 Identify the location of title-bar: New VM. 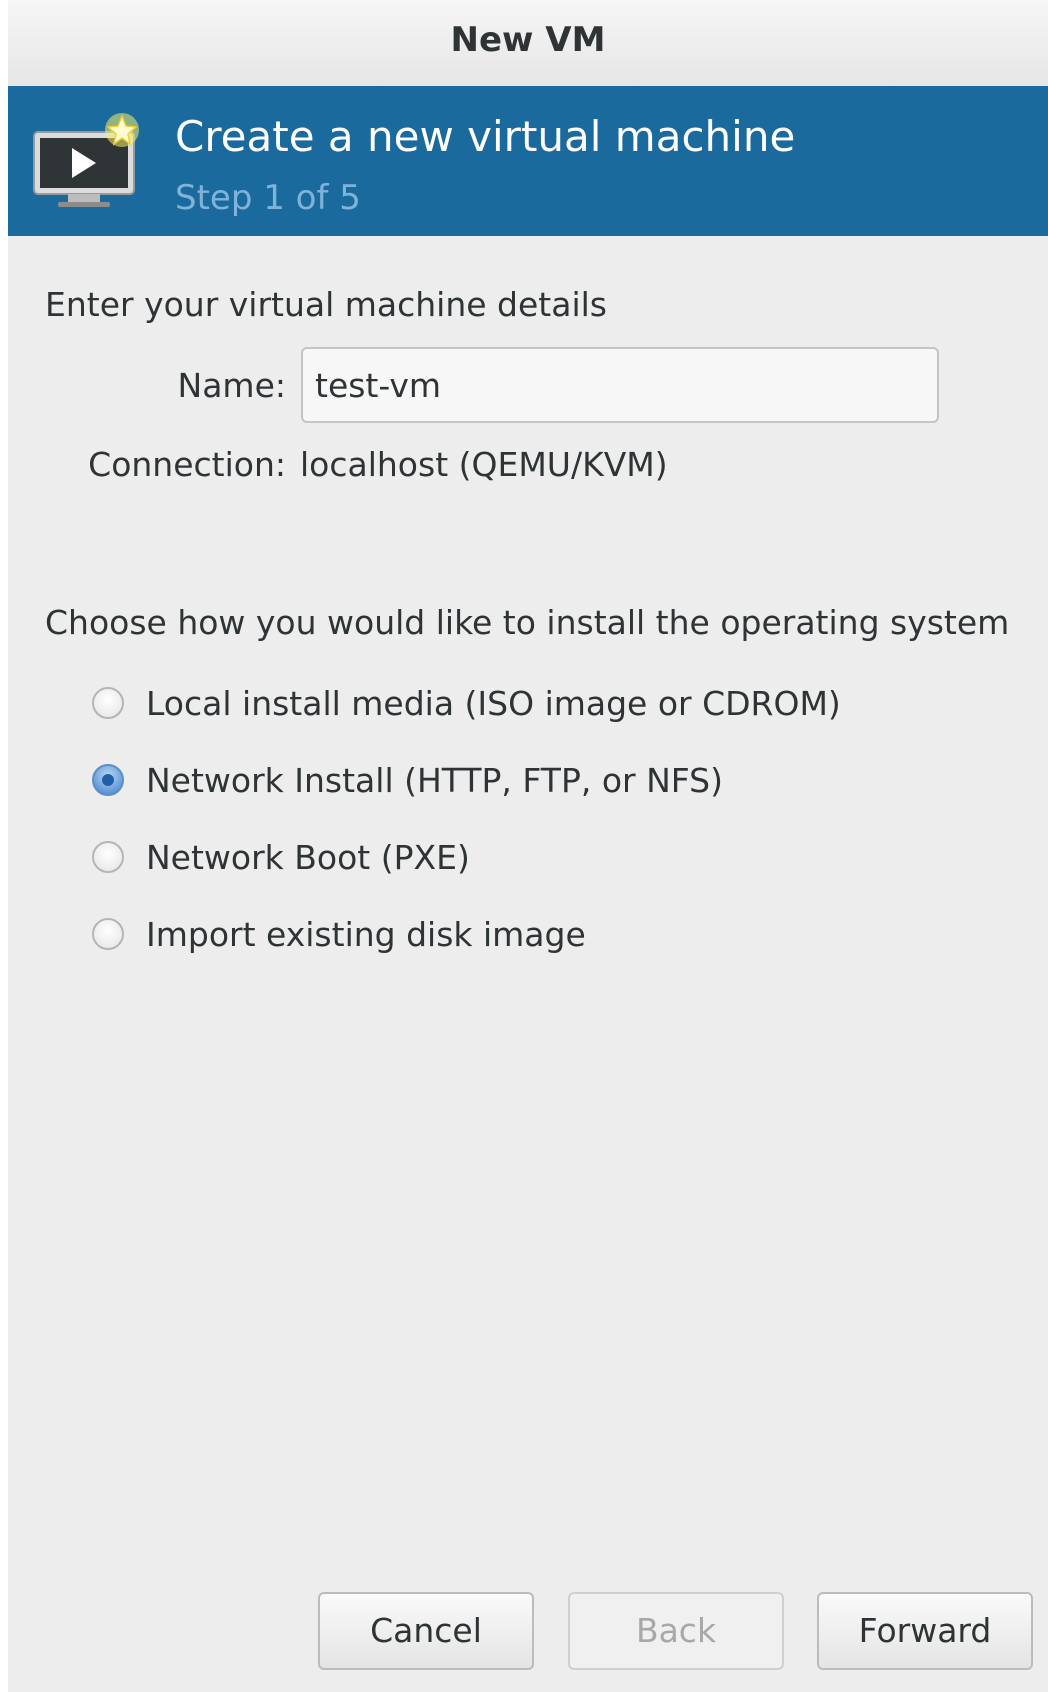
(528, 43).